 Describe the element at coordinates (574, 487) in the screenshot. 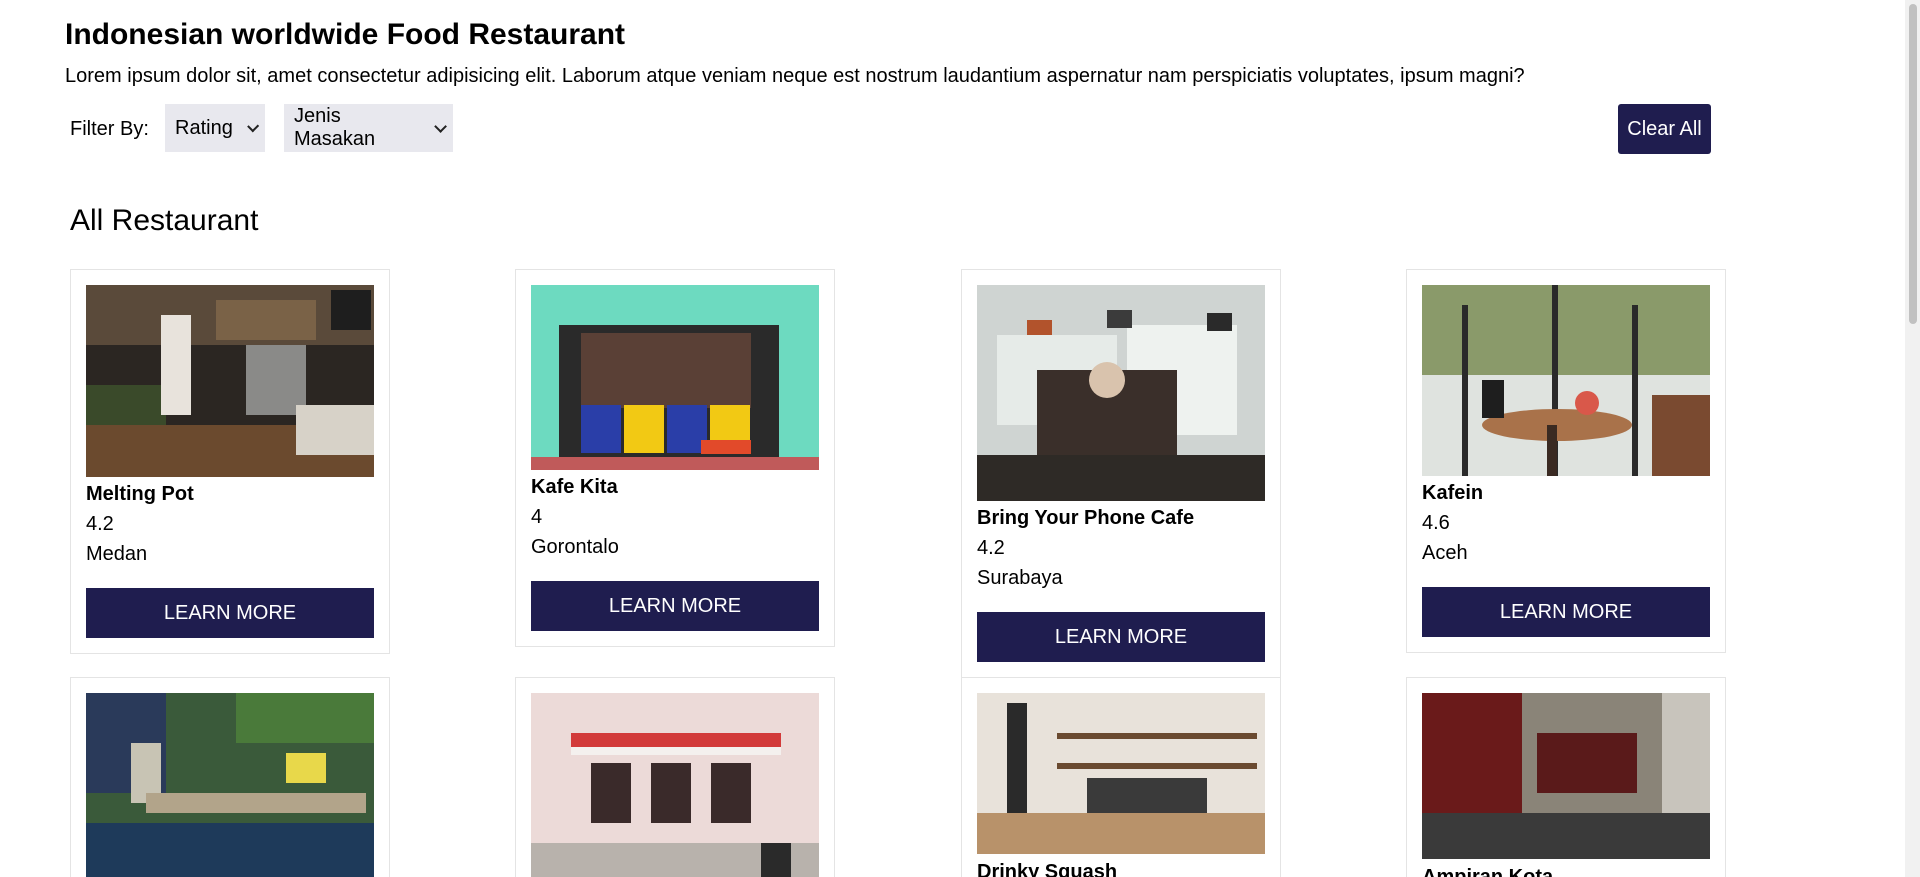

I see `restaurant-name: Kafe Kita` at that location.